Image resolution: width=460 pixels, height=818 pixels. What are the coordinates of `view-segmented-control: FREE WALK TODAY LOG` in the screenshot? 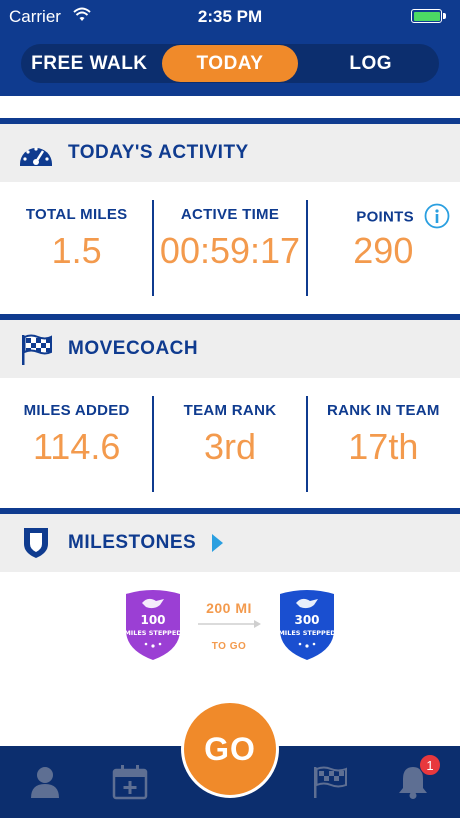 It's located at (230, 63).